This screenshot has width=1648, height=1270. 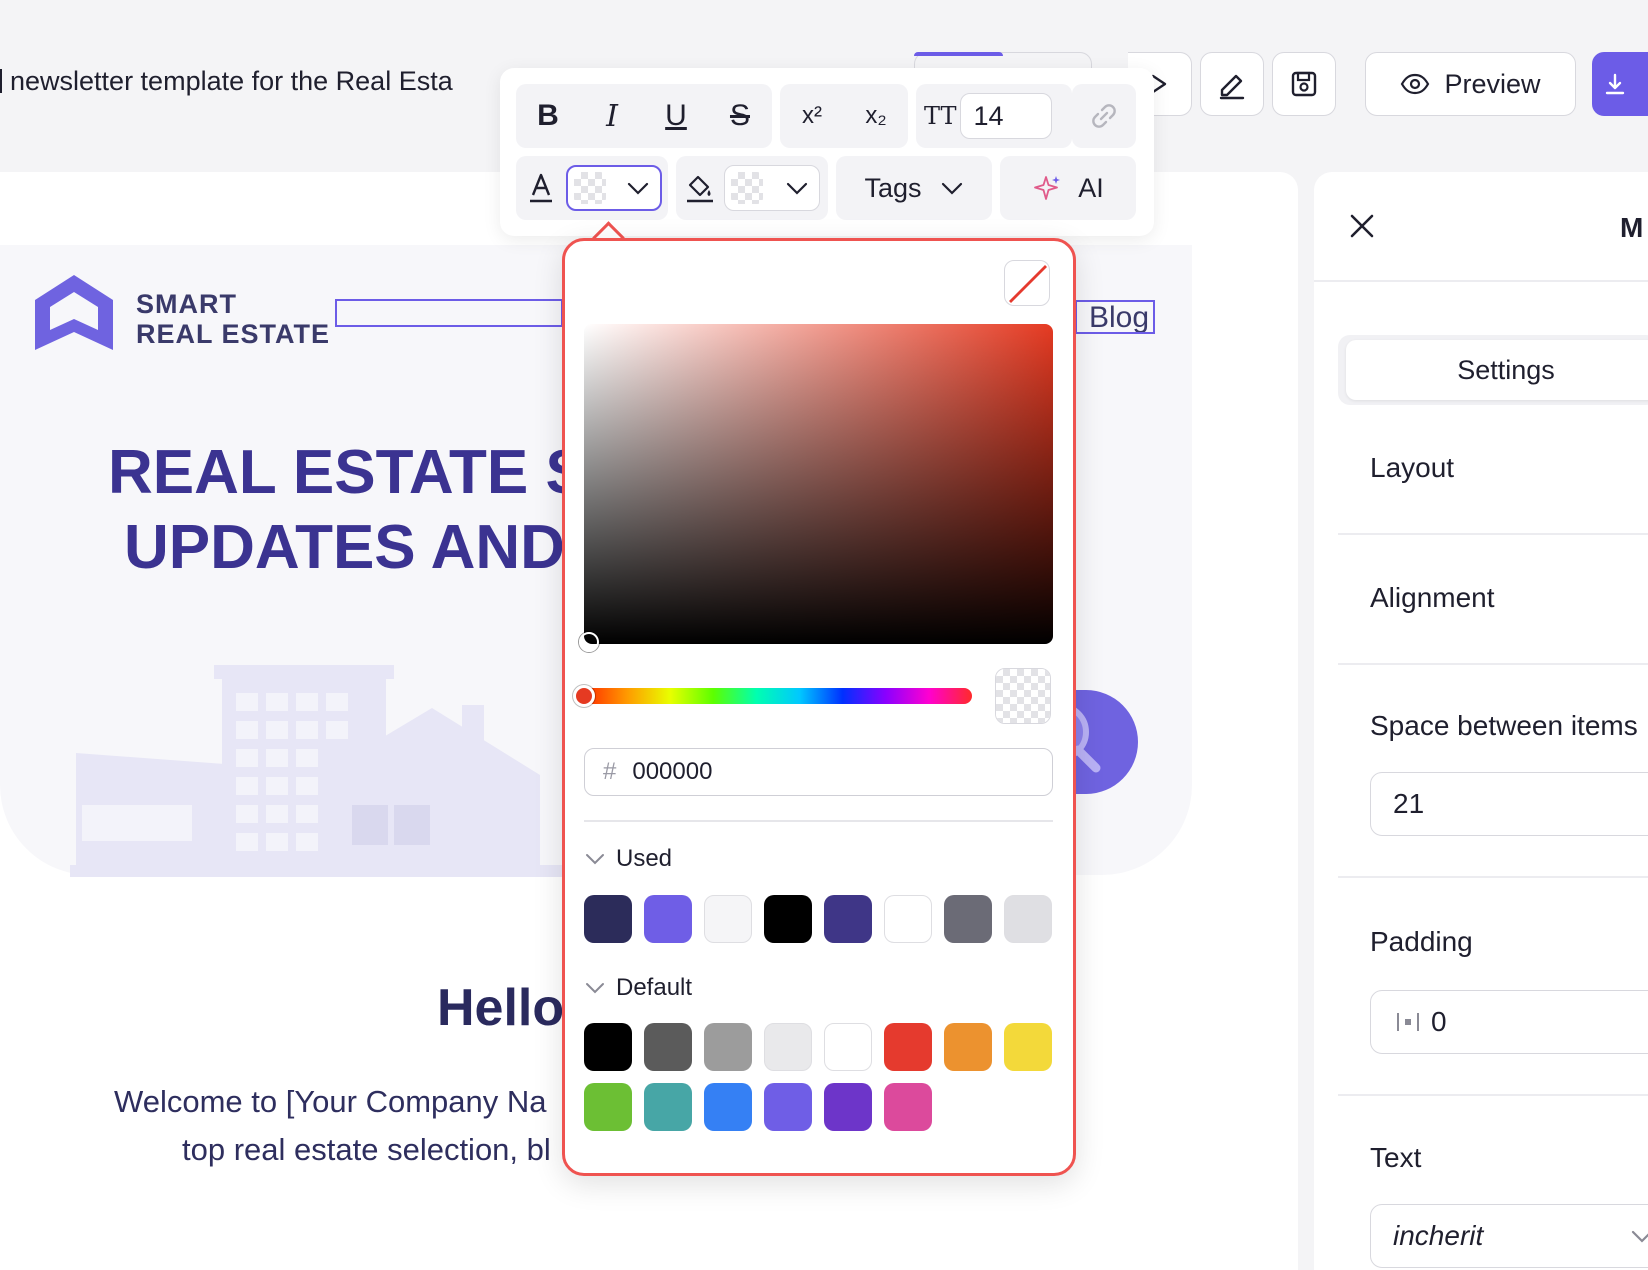 I want to click on underline-button: U, so click(x=676, y=116).